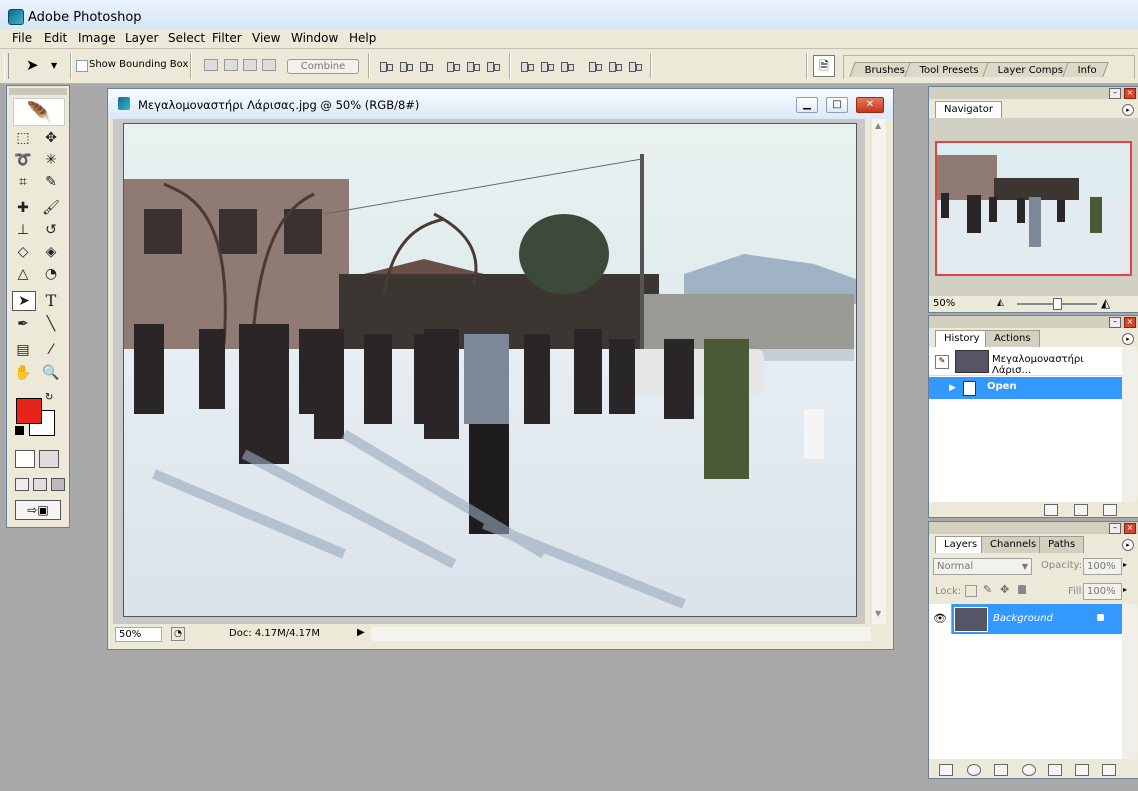 This screenshot has height=791, width=1138. What do you see at coordinates (1001, 770) in the screenshot?
I see `layer-mask-icon` at bounding box center [1001, 770].